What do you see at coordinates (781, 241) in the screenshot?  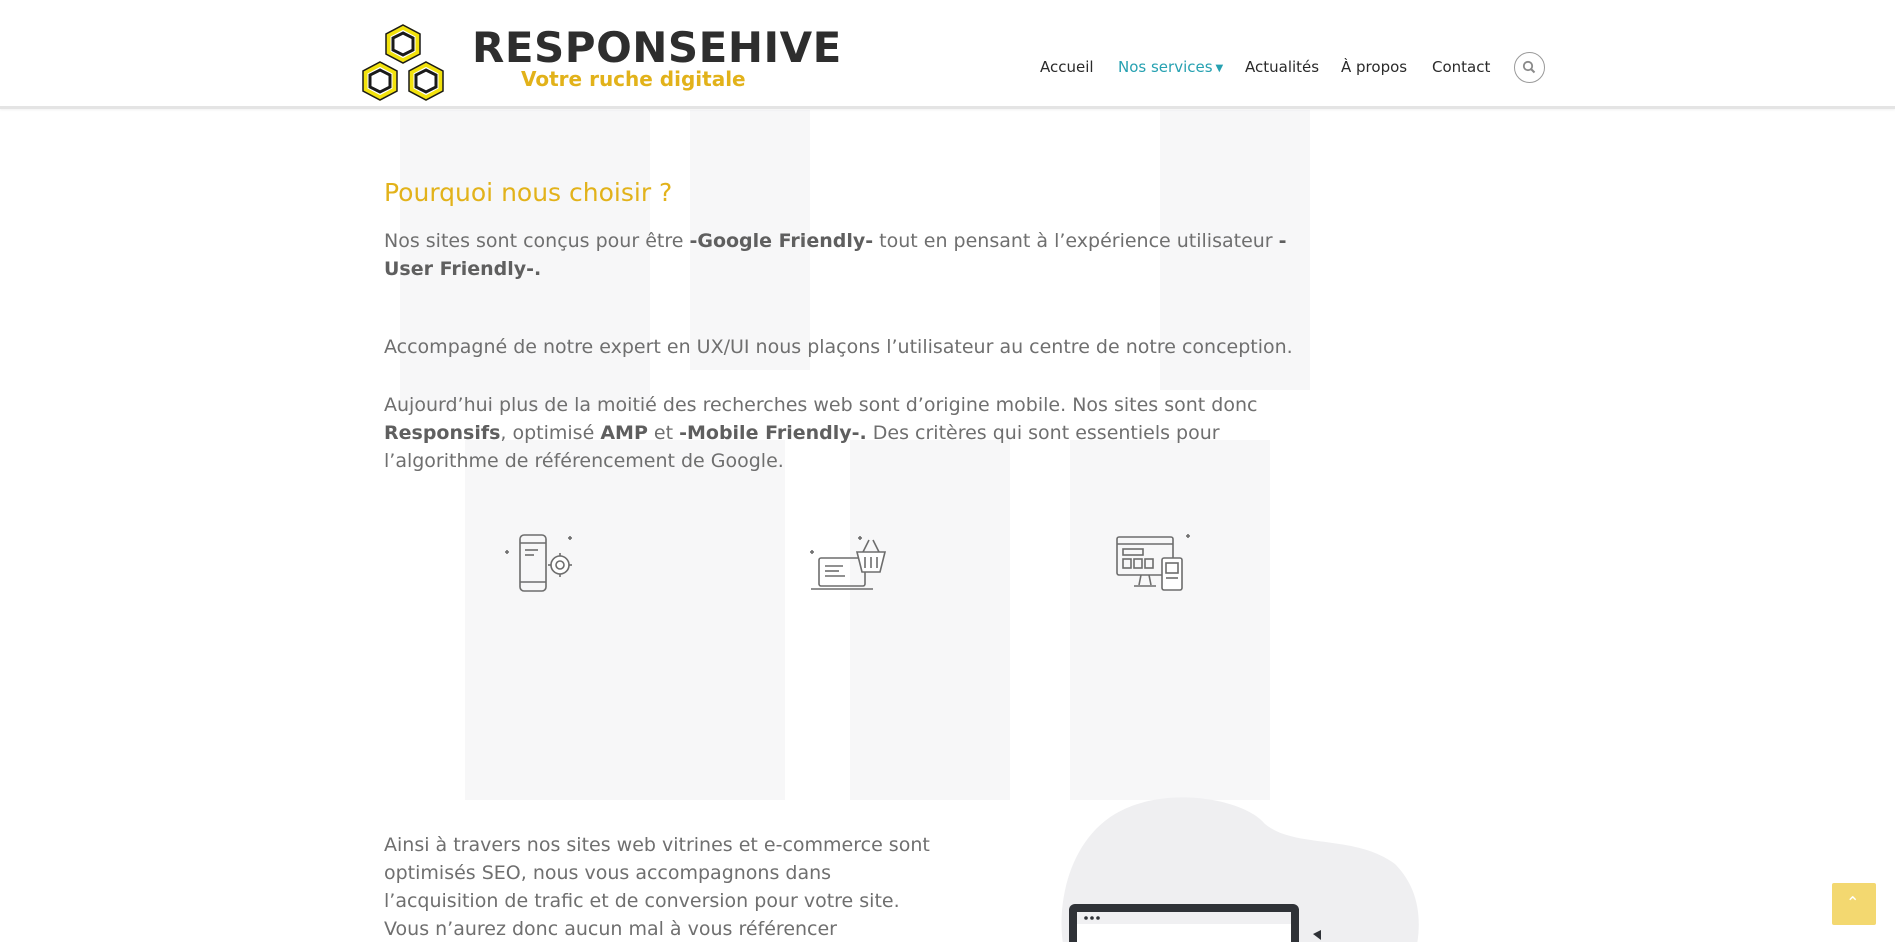 I see `bold-text: -Google Friendly-` at bounding box center [781, 241].